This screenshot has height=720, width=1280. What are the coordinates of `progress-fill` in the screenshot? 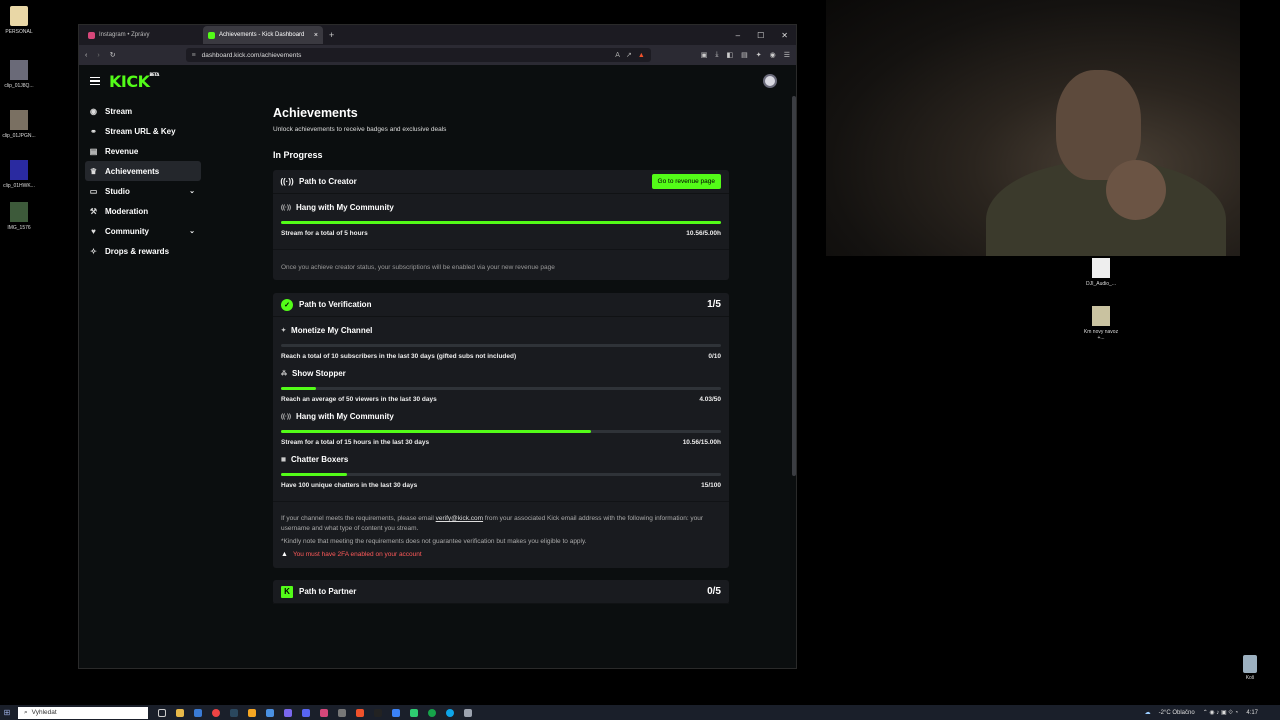 It's located at (299, 388).